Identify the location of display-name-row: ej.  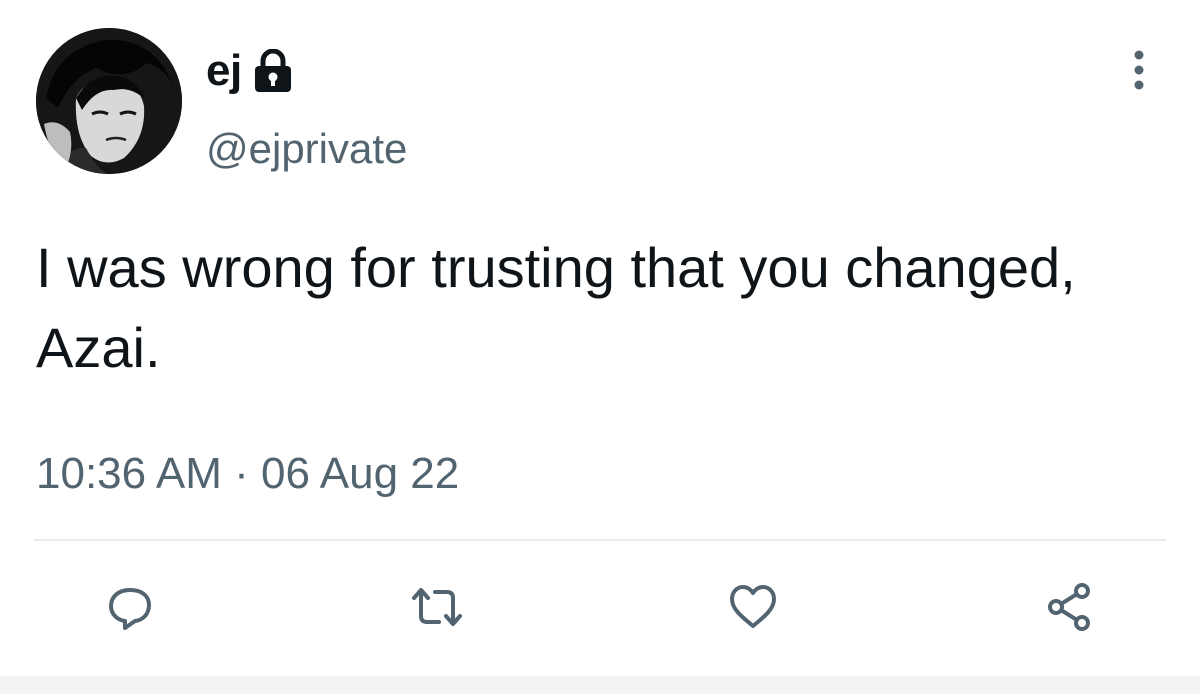
(252, 71).